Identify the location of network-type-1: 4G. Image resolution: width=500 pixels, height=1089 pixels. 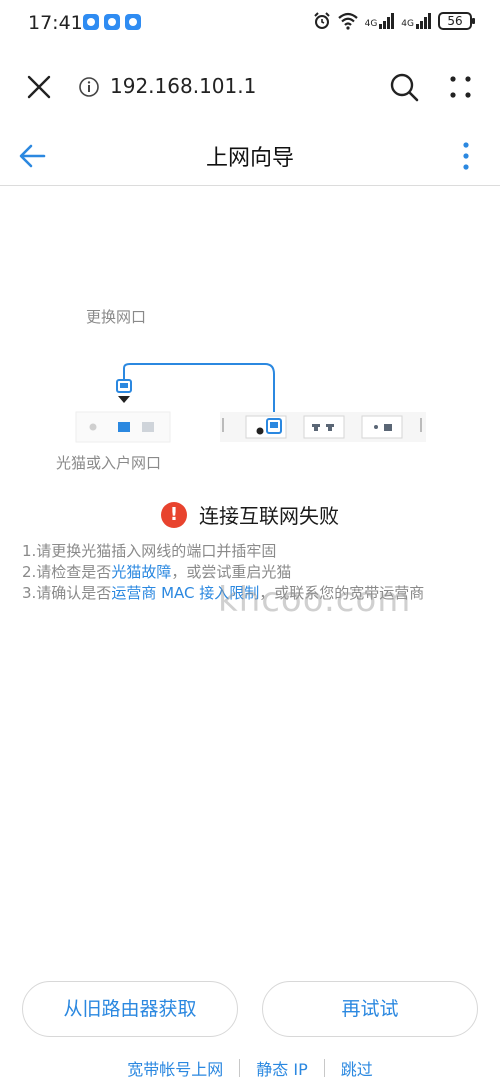
(371, 24).